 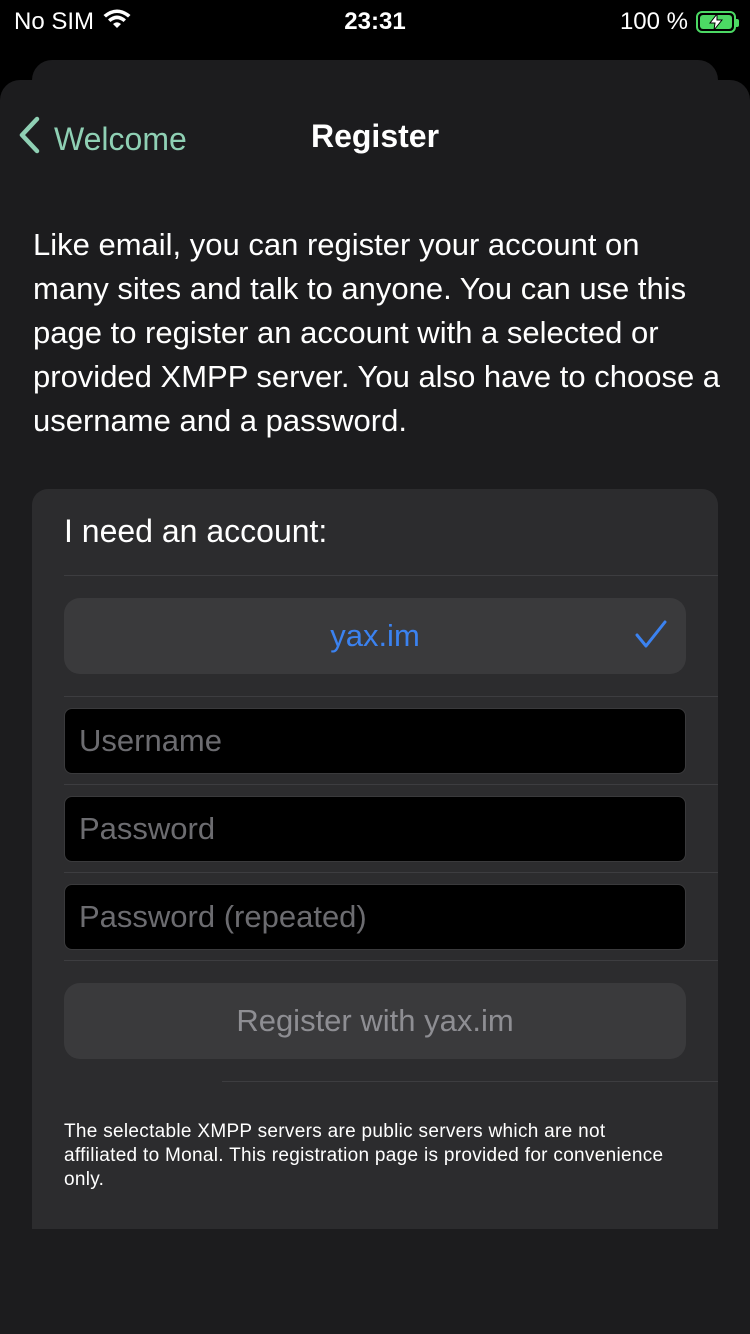 I want to click on password-field, so click(x=375, y=829).